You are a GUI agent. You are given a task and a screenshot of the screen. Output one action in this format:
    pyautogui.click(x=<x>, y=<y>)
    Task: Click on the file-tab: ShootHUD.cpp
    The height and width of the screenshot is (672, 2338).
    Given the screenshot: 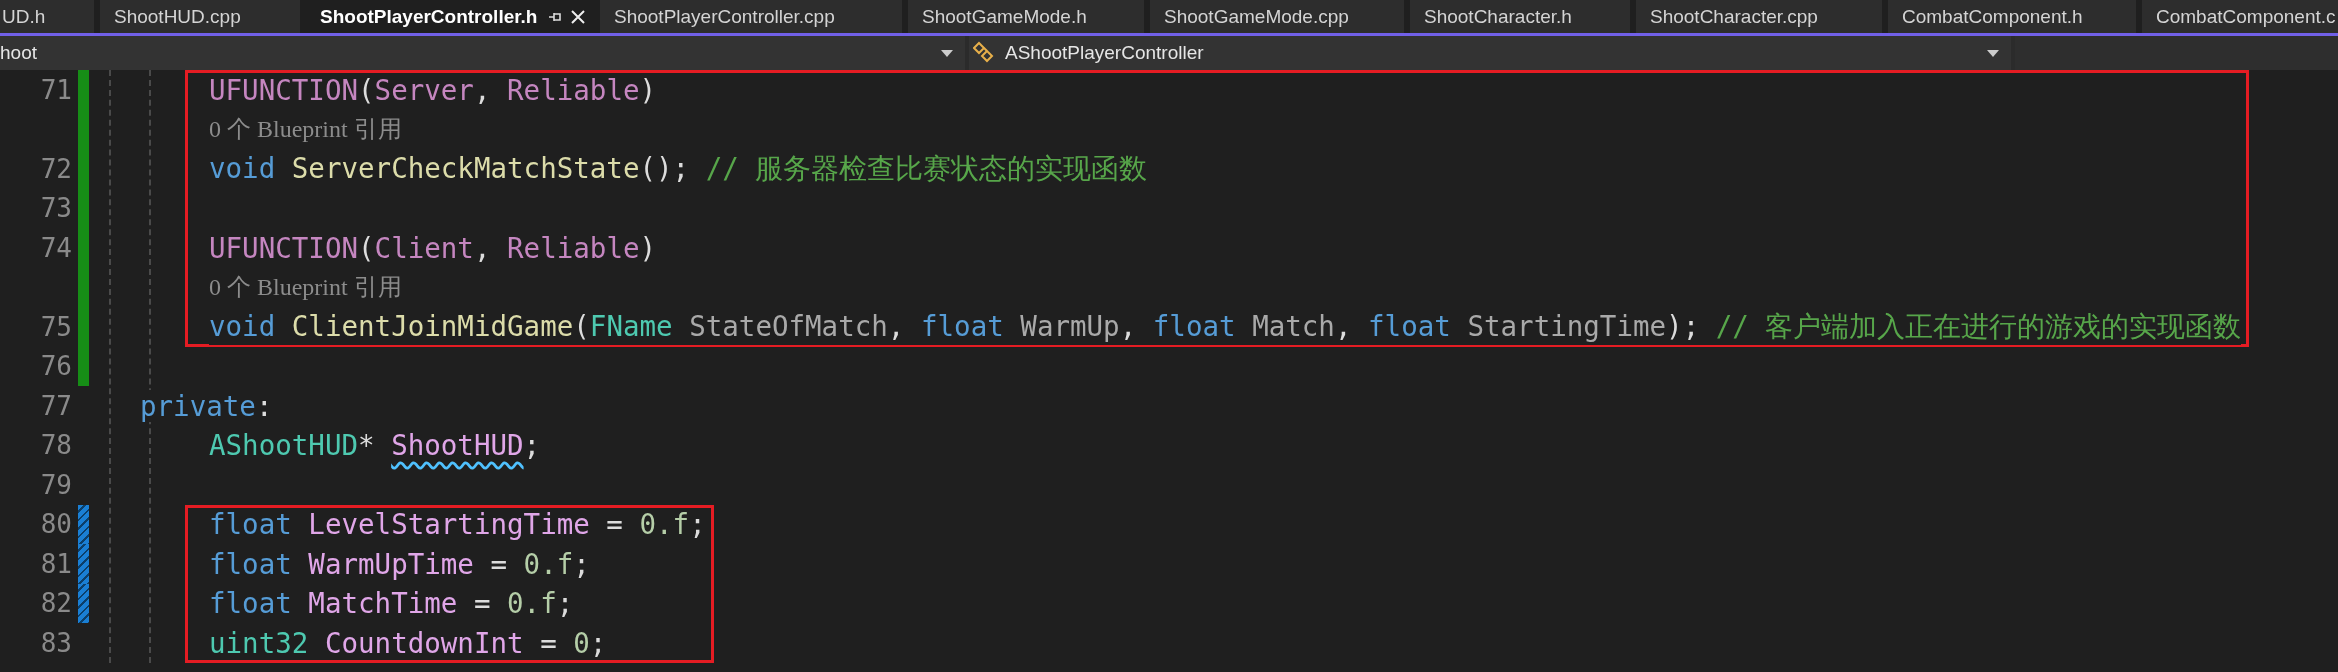 What is the action you would take?
    pyautogui.click(x=200, y=16)
    